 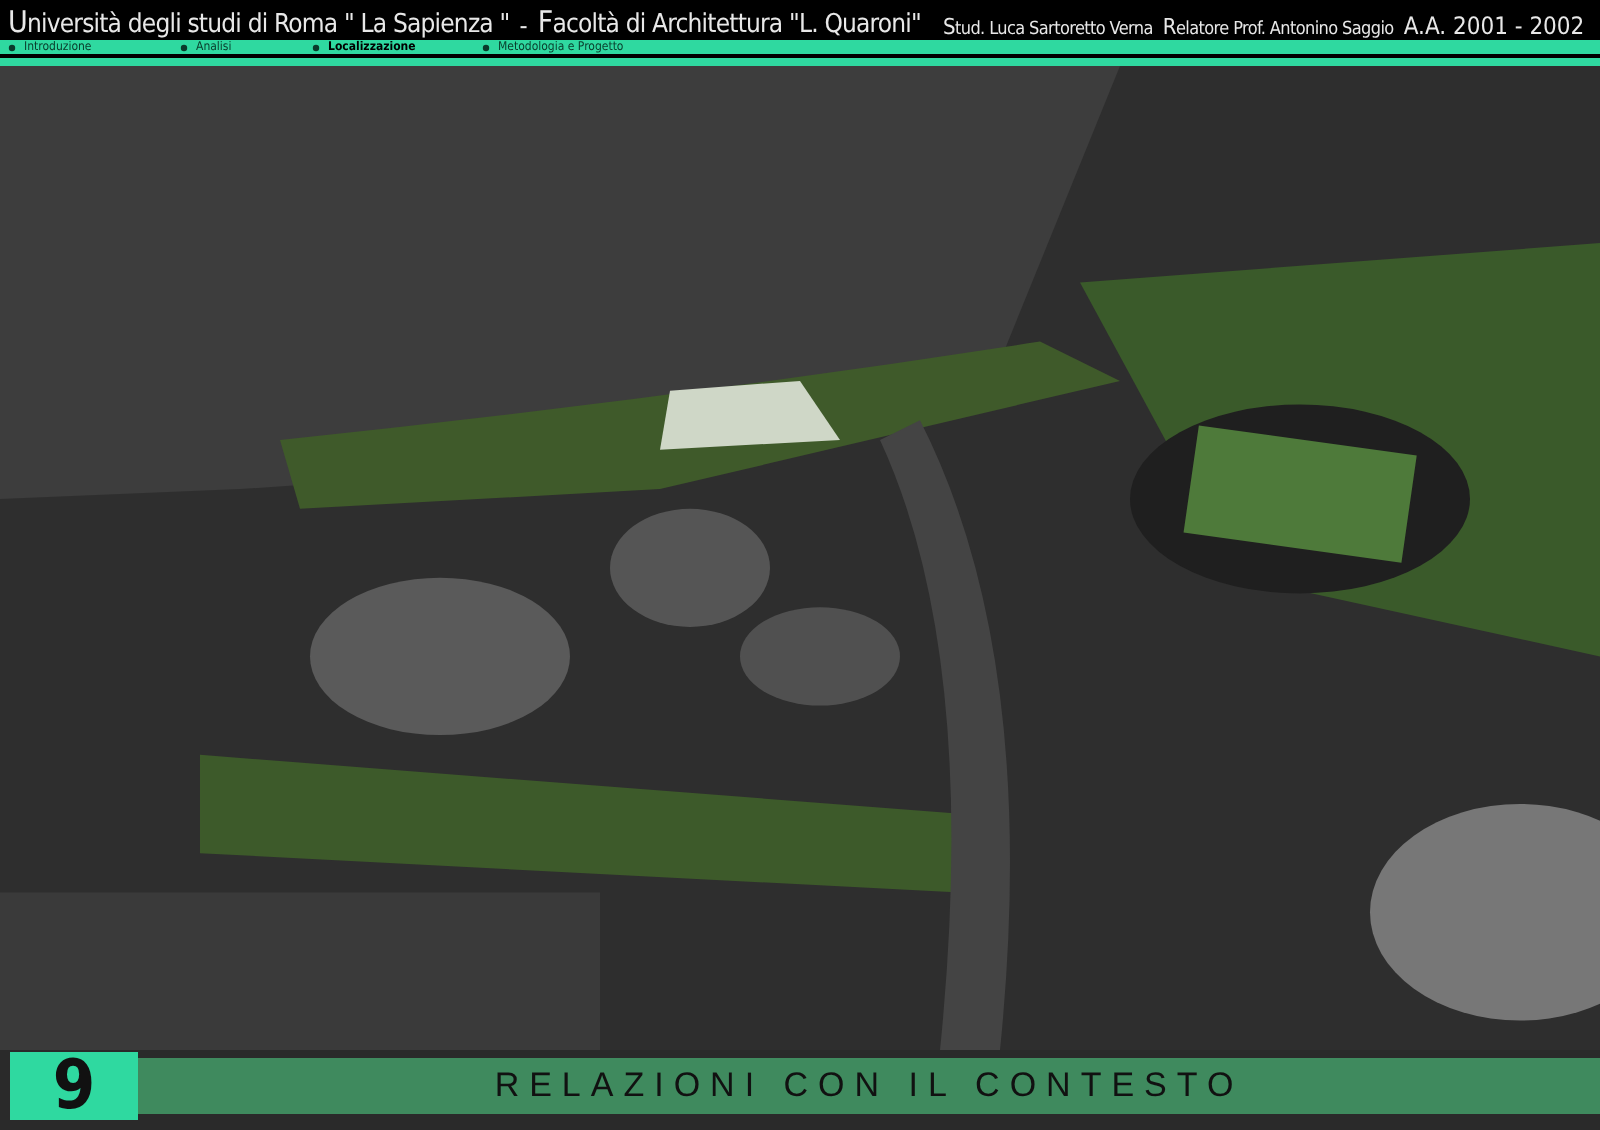 What do you see at coordinates (1278, 27) in the screenshot?
I see `supervisor-name: Relatore Prof. Antonino Saggio` at bounding box center [1278, 27].